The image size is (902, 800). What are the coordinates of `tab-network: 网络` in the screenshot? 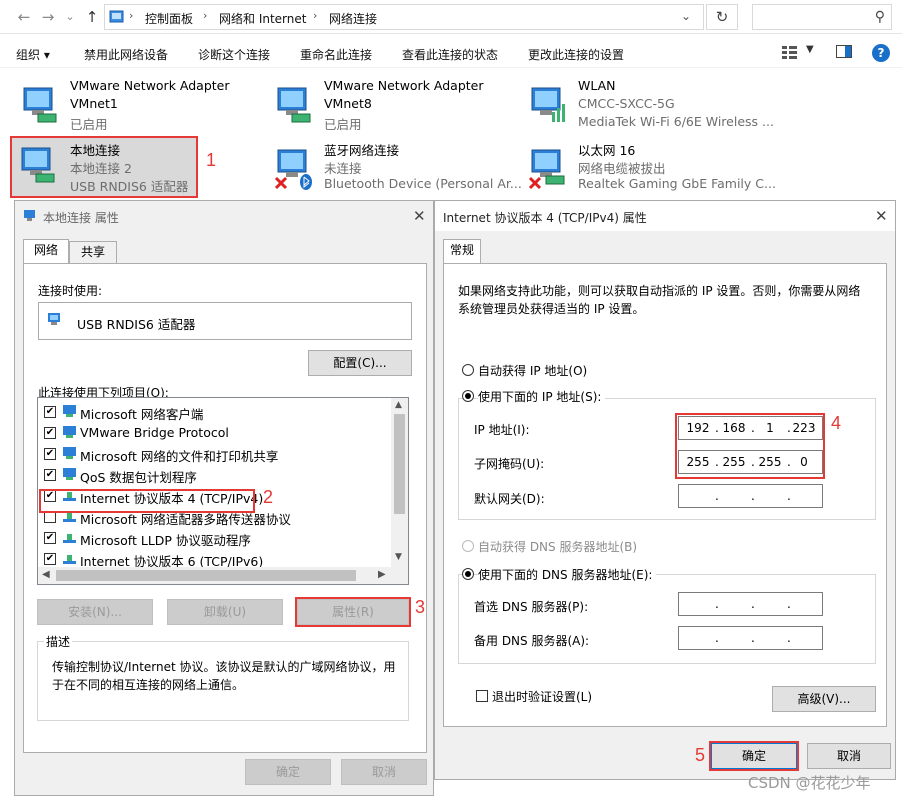 It's located at (46, 251).